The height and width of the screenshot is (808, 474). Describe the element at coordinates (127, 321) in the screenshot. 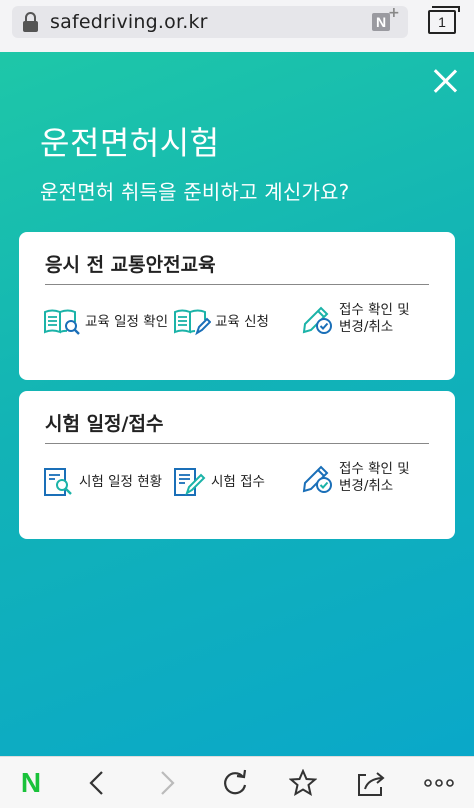

I see `item-label: 교육 일정 확인` at that location.